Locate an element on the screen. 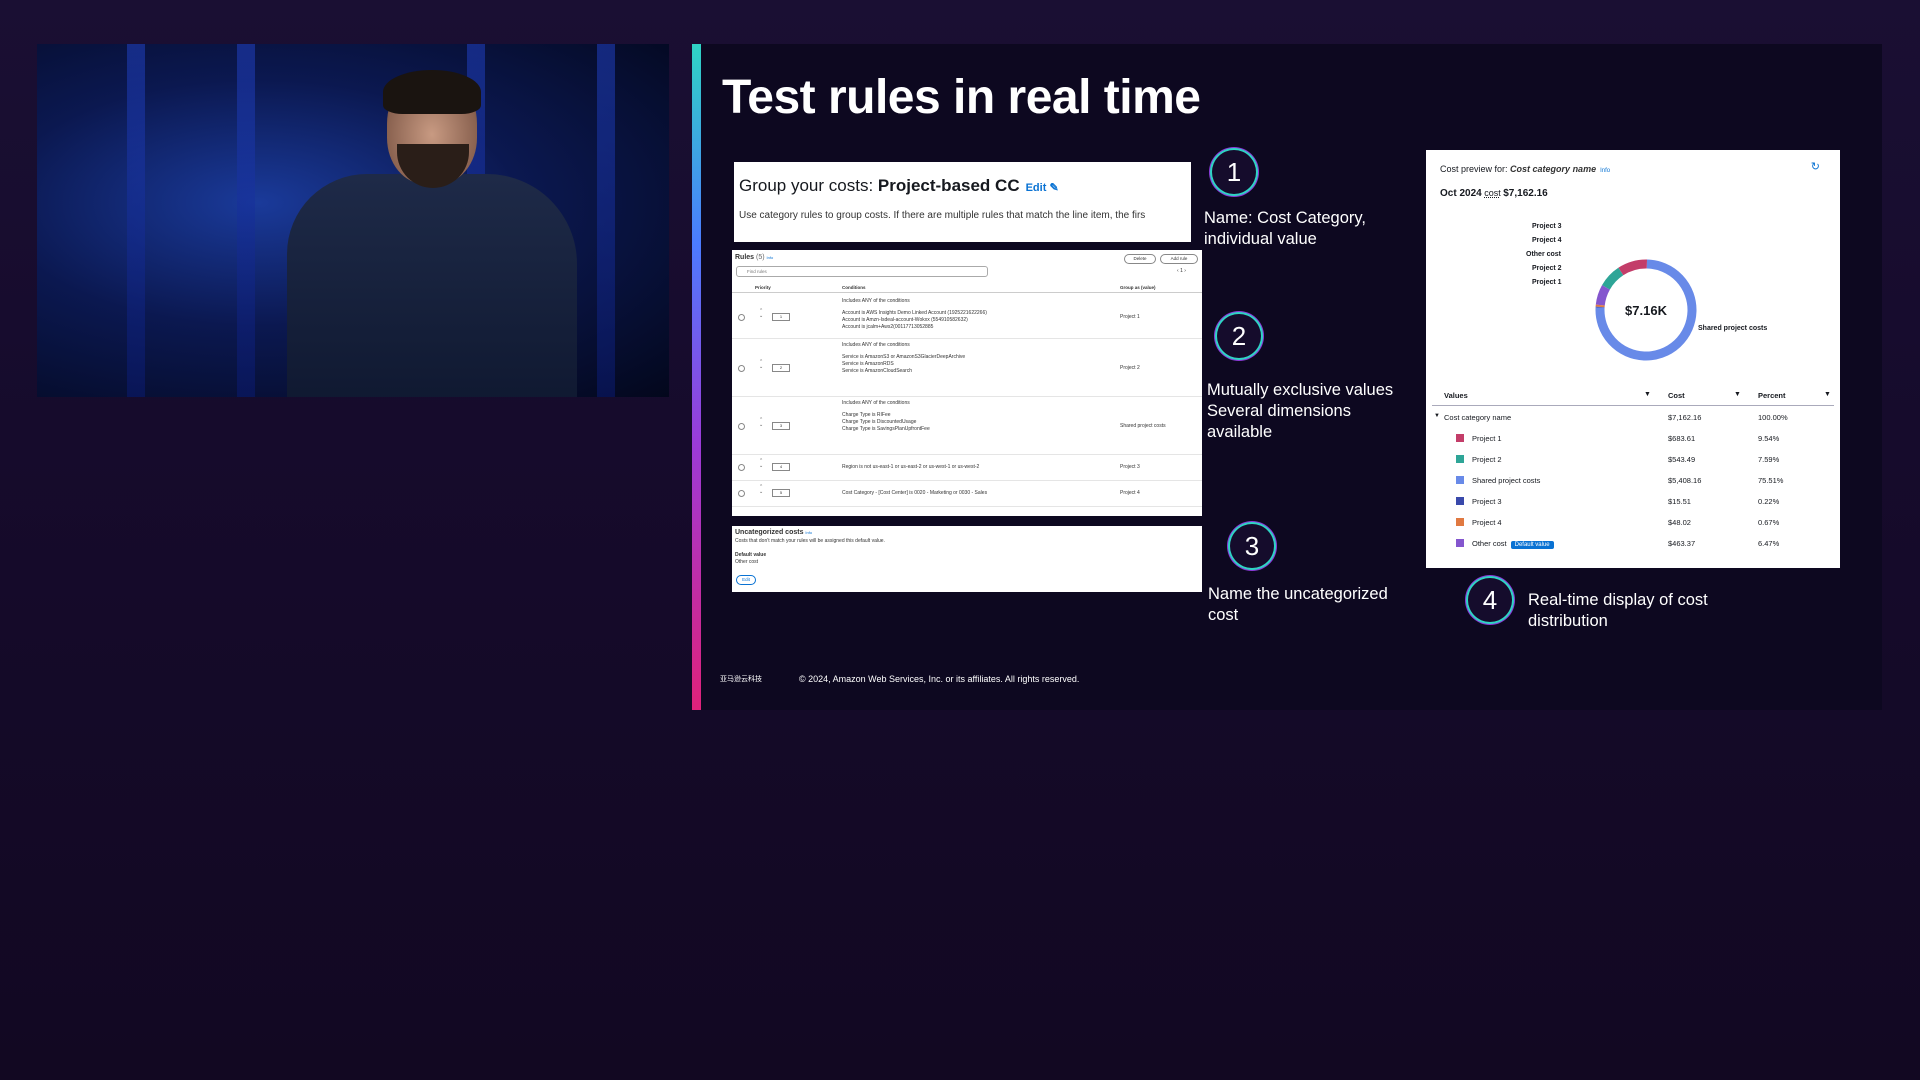  row-cost: $48.02 is located at coordinates (1679, 522).